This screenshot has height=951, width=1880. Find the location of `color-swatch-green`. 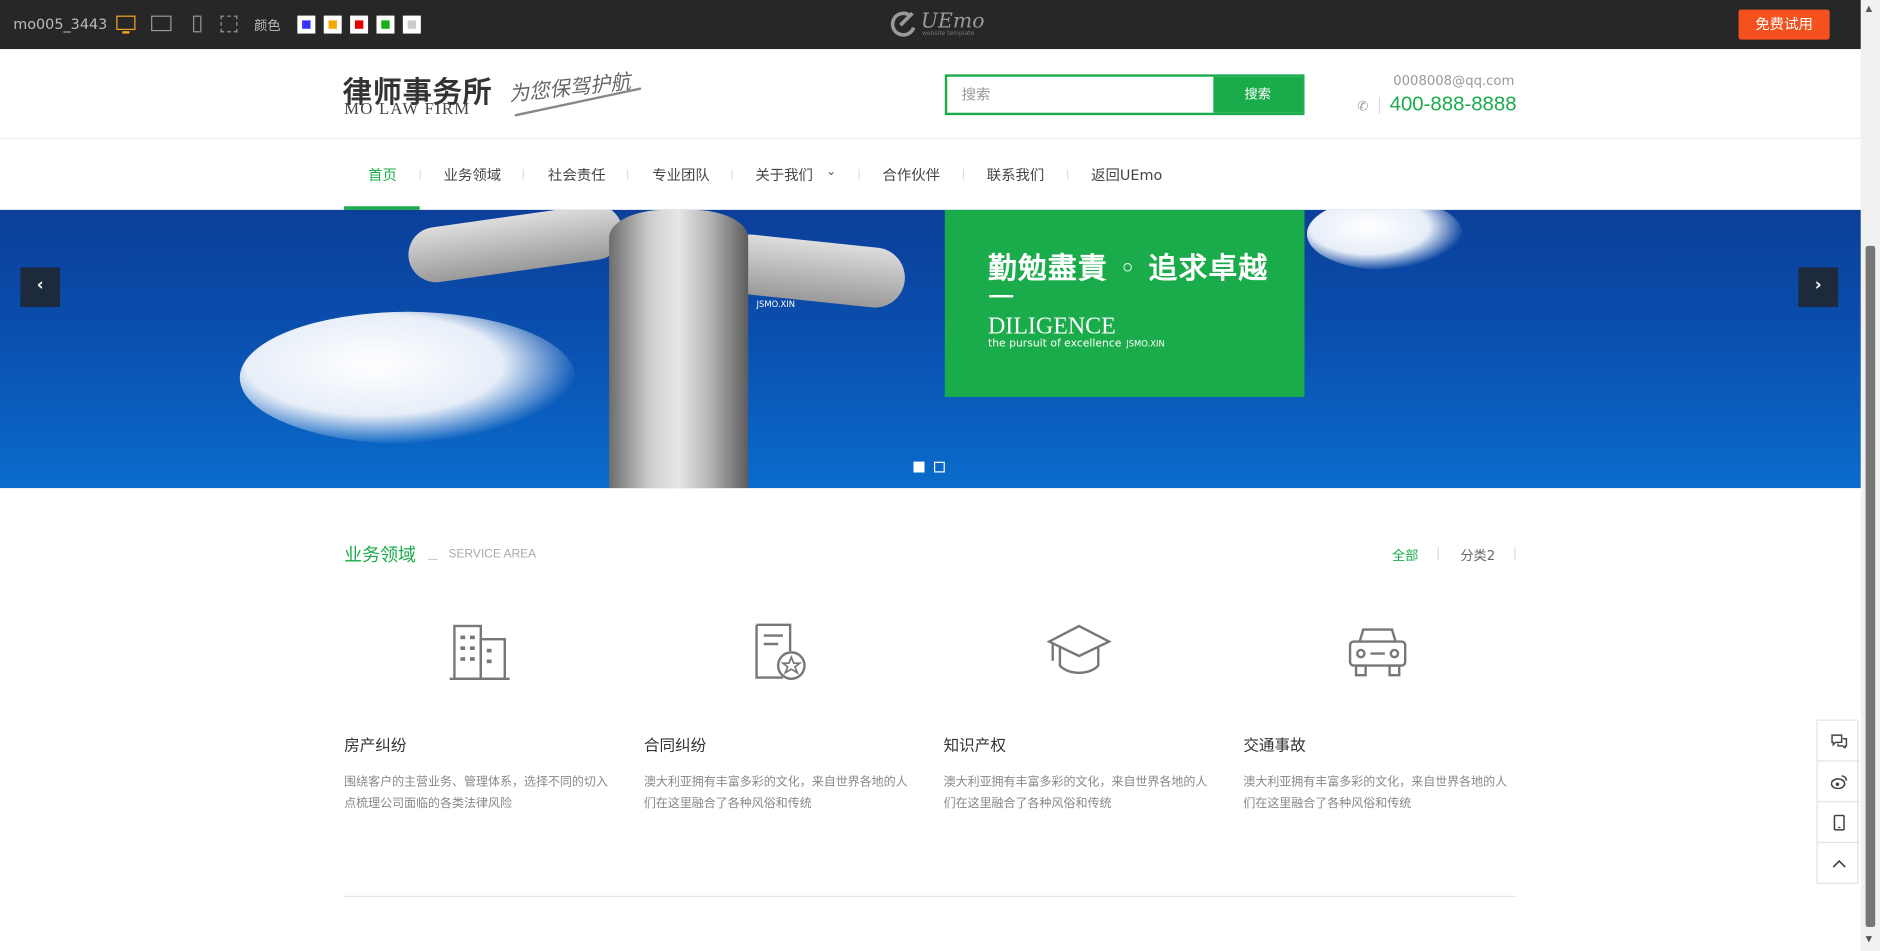

color-swatch-green is located at coordinates (385, 24).